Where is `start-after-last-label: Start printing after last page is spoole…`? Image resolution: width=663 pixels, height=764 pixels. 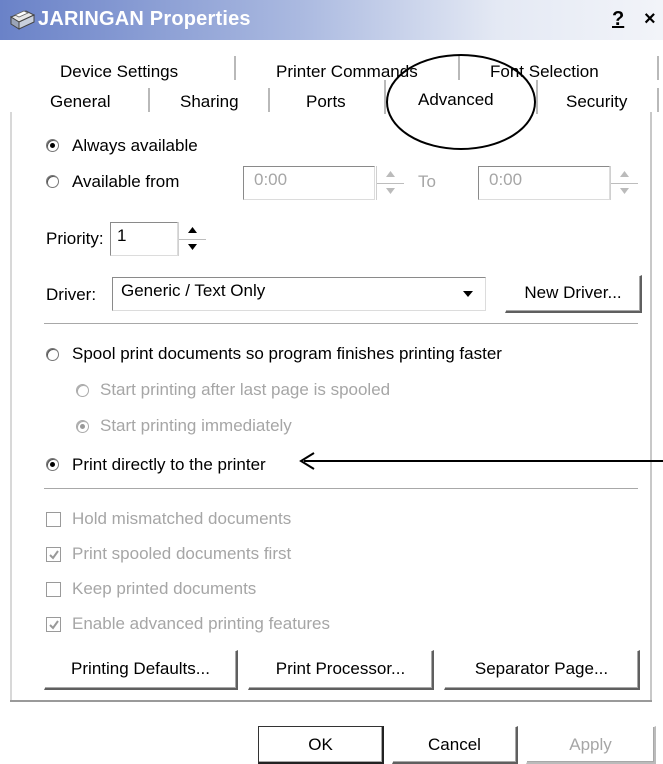 start-after-last-label: Start printing after last page is spoole… is located at coordinates (245, 389).